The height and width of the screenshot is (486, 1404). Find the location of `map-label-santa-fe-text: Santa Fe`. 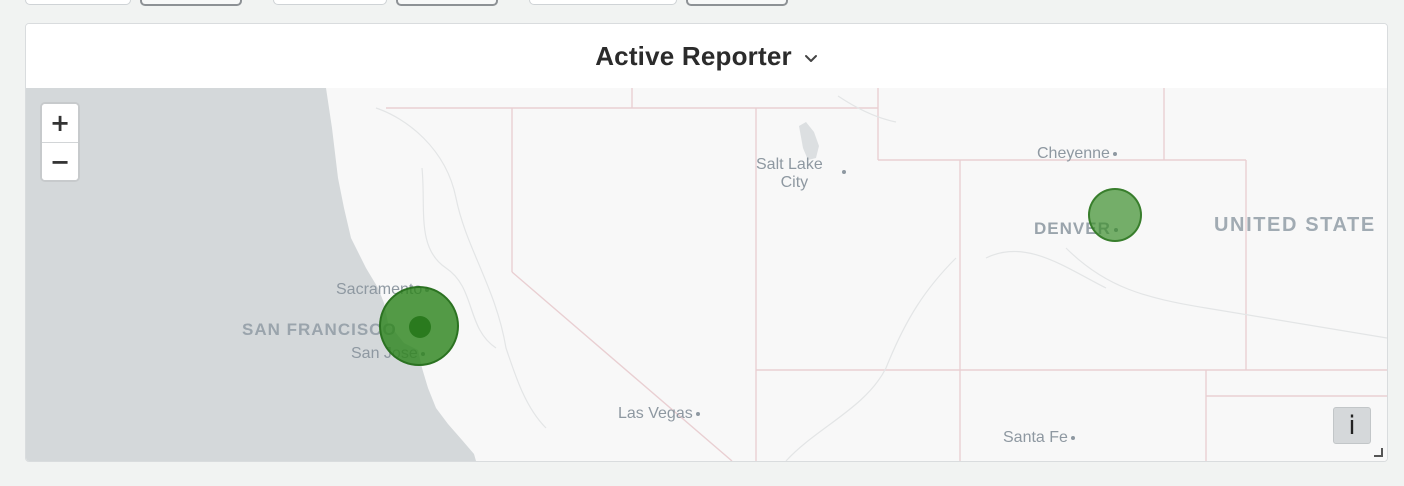

map-label-santa-fe-text: Santa Fe is located at coordinates (1035, 437).